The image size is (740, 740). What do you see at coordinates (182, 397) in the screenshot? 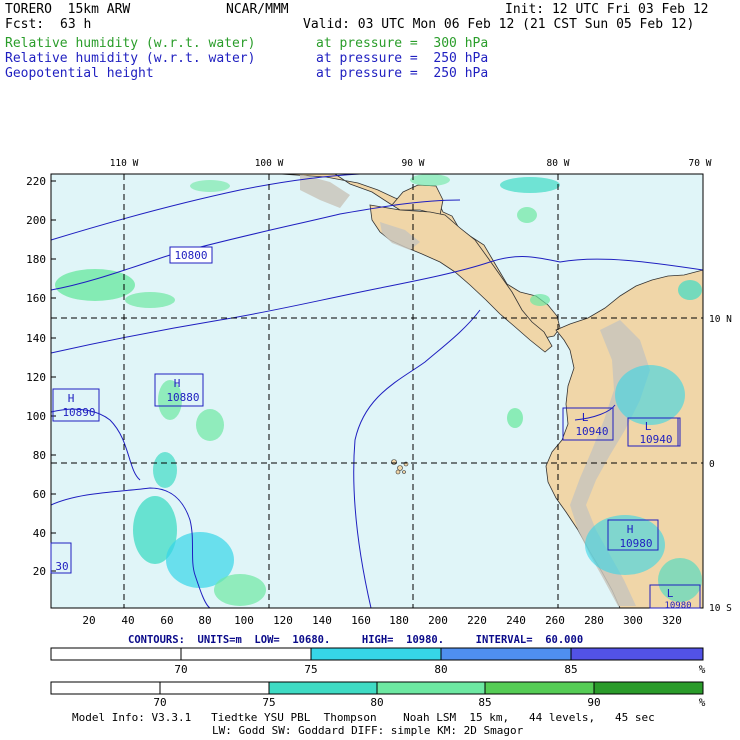
I see `high-low-value: 10880` at bounding box center [182, 397].